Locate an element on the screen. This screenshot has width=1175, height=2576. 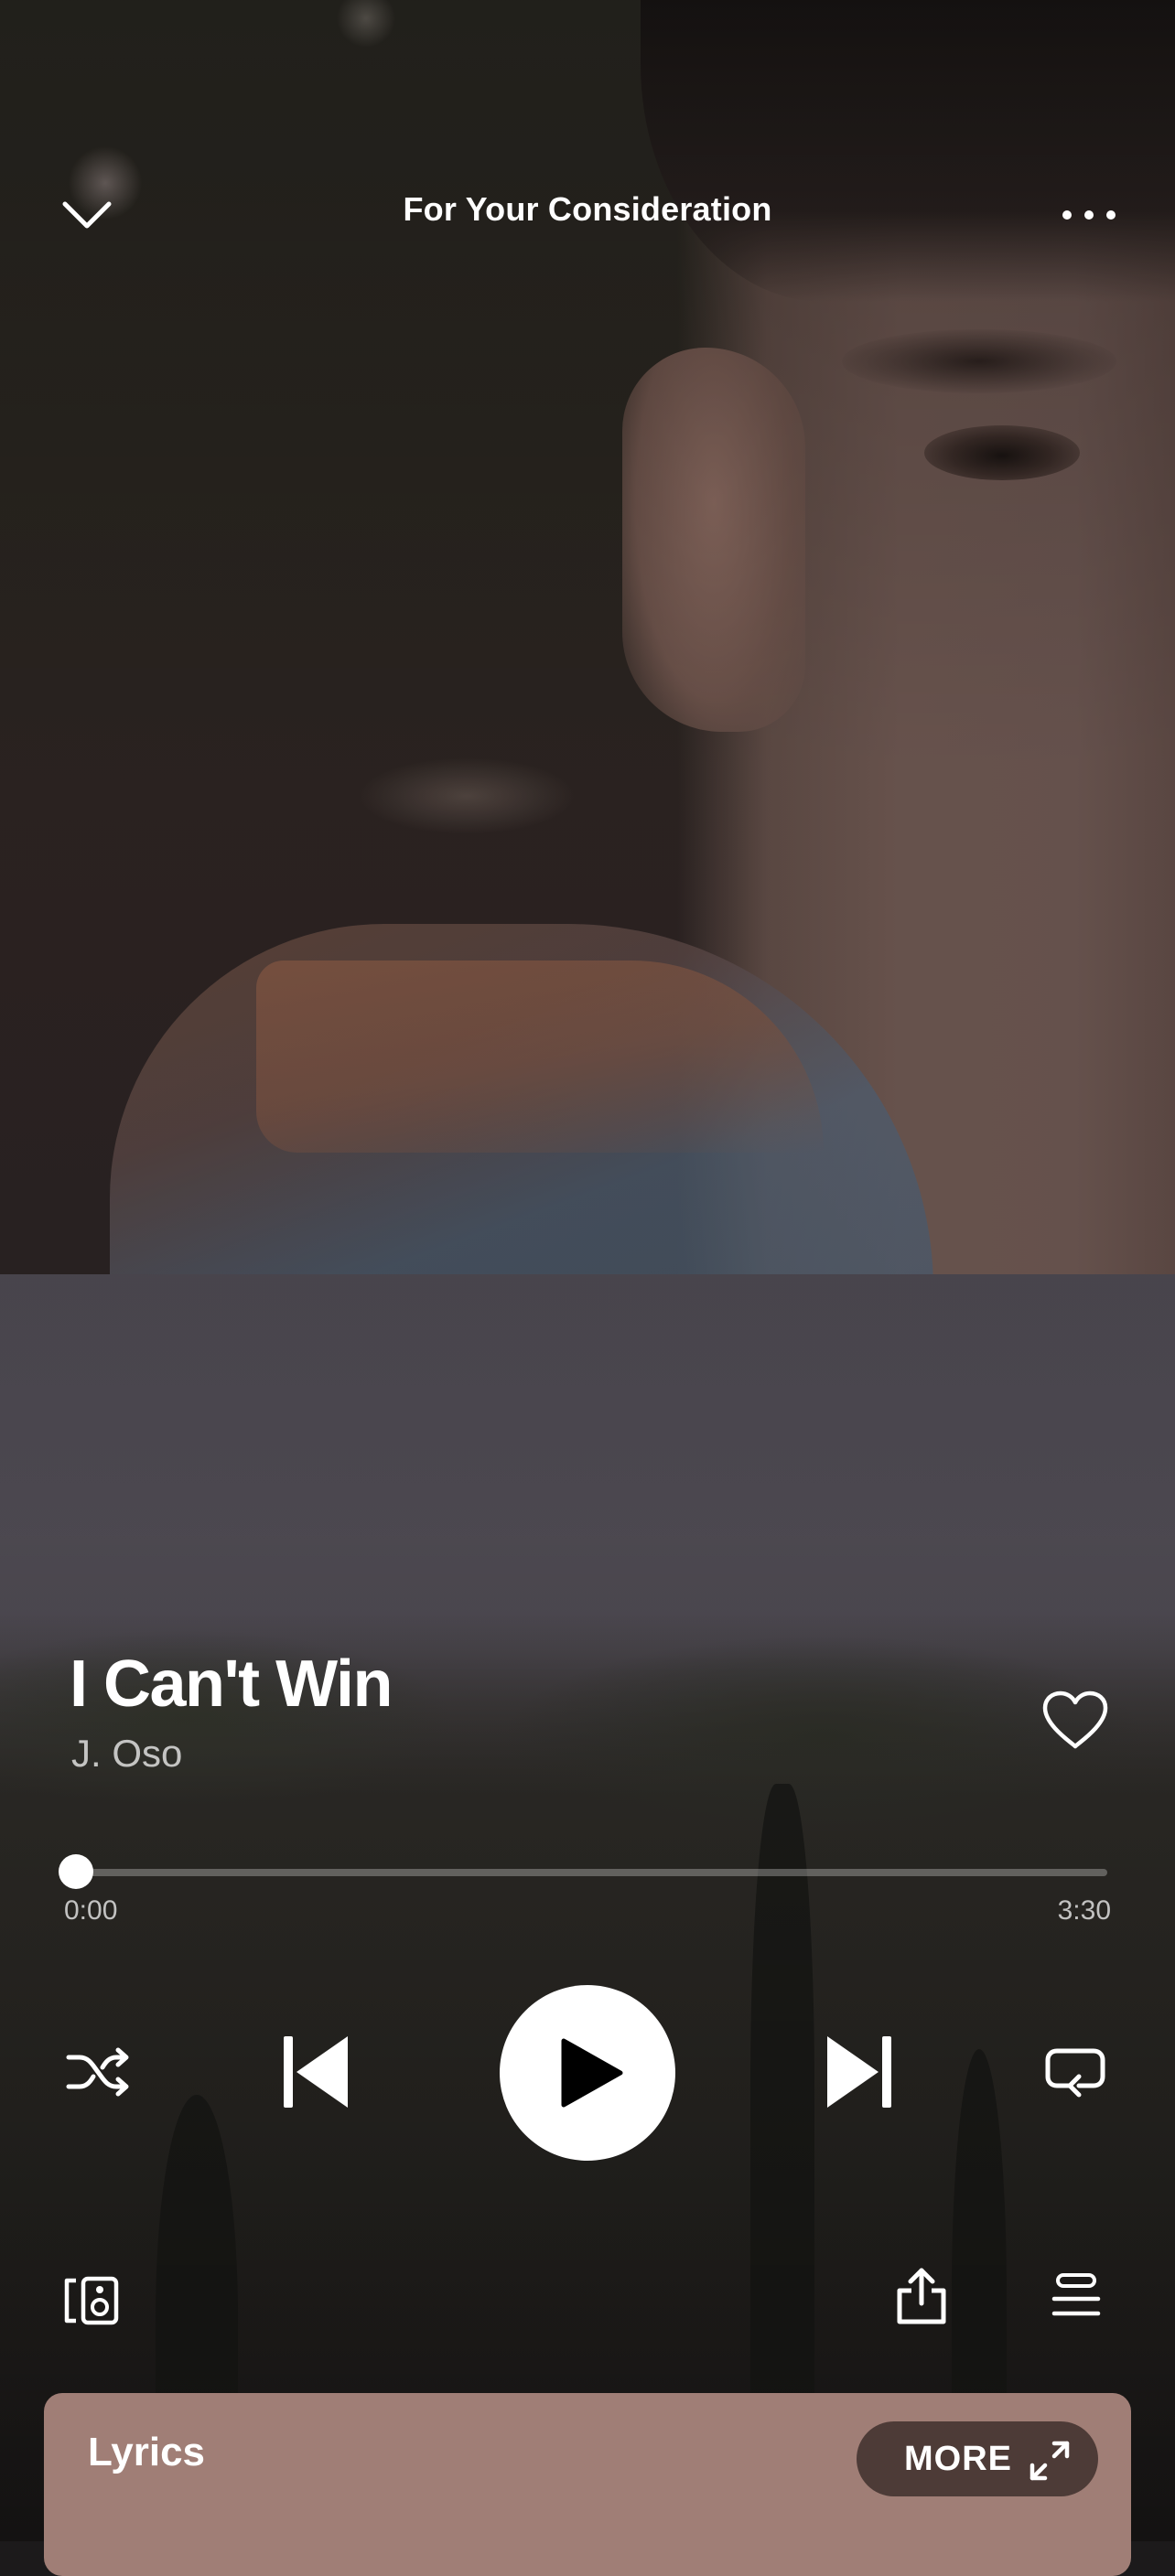
share-button is located at coordinates (921, 2296).